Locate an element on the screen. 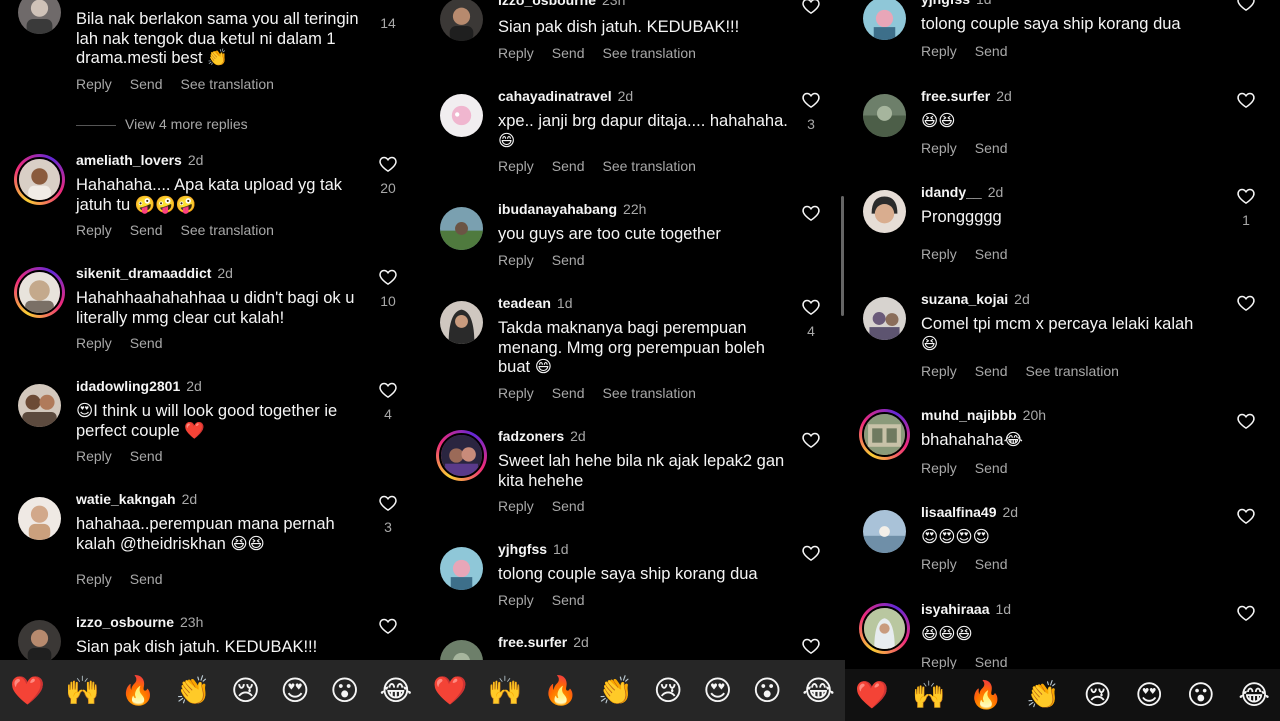  username: muhd_najibbb is located at coordinates (969, 415).